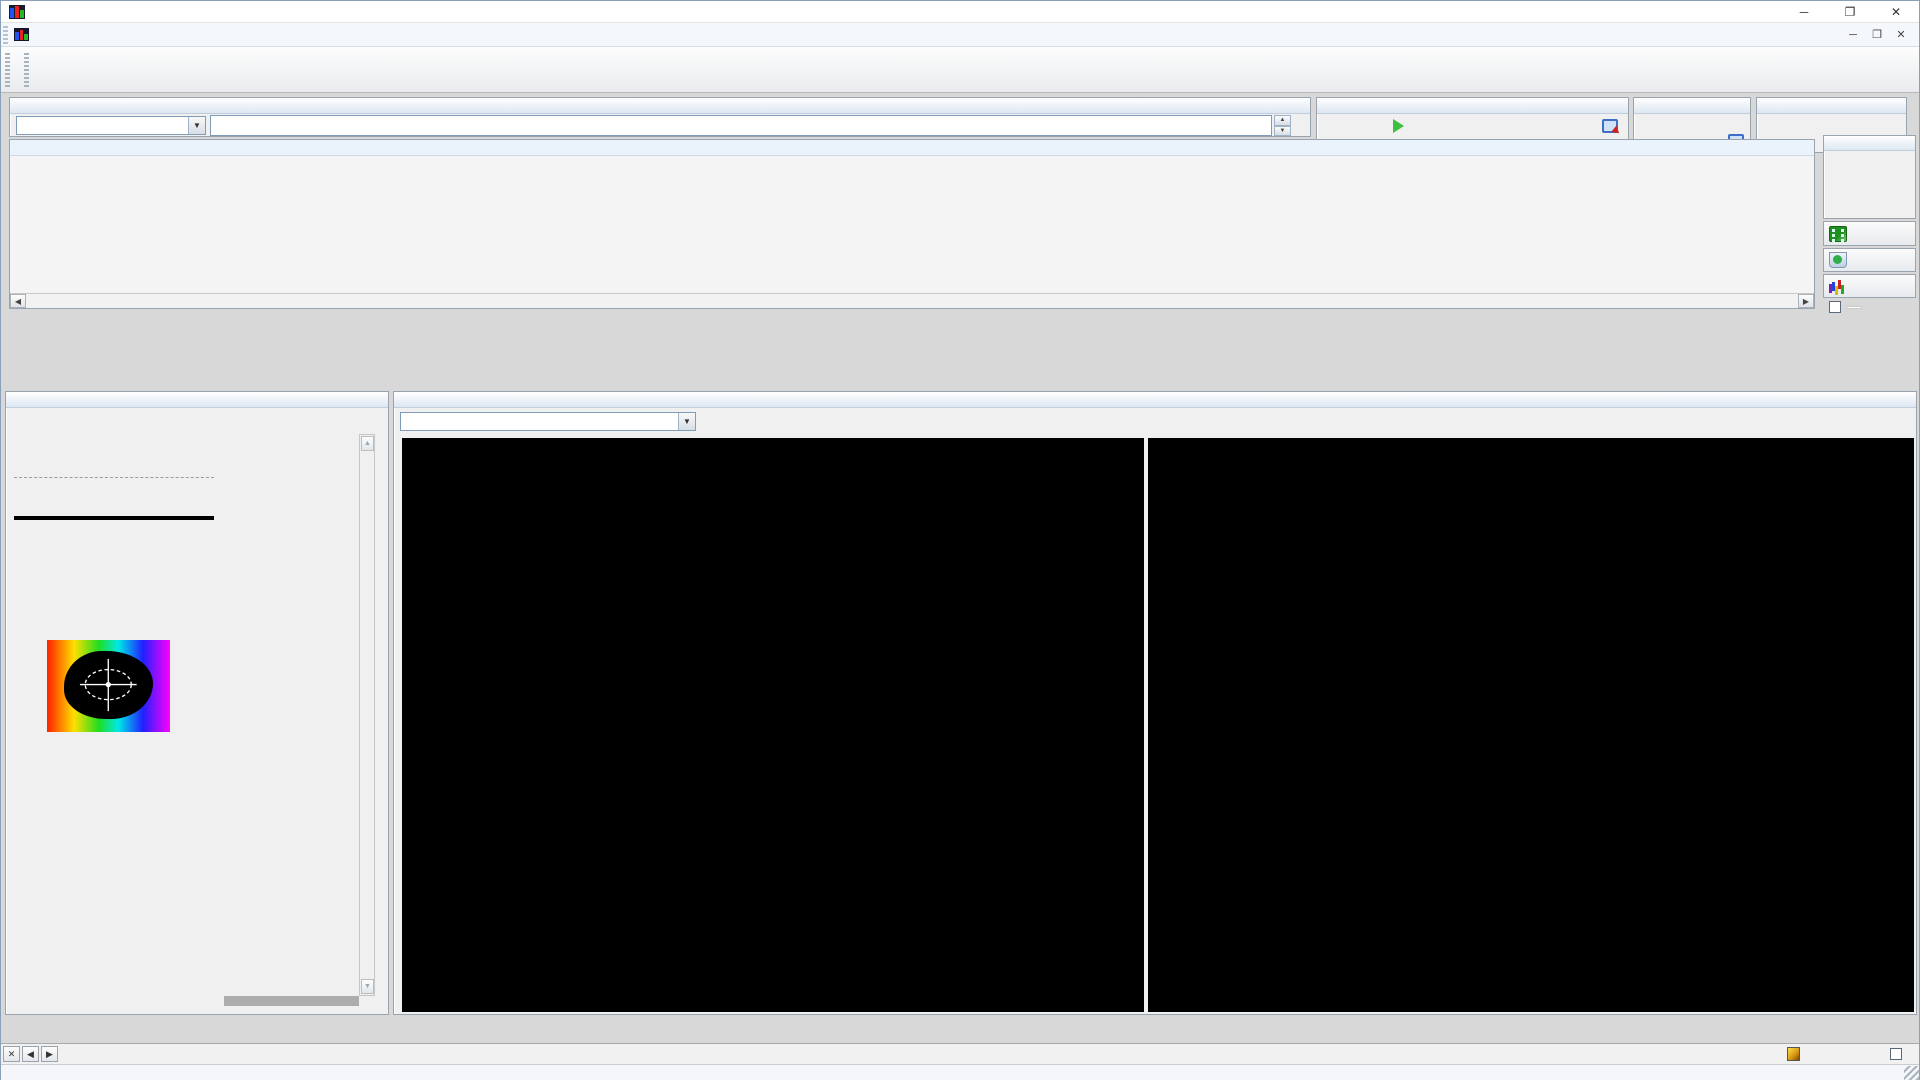 Image resolution: width=1920 pixels, height=1080 pixels. I want to click on scroll-left-icon: ◀, so click(18, 301).